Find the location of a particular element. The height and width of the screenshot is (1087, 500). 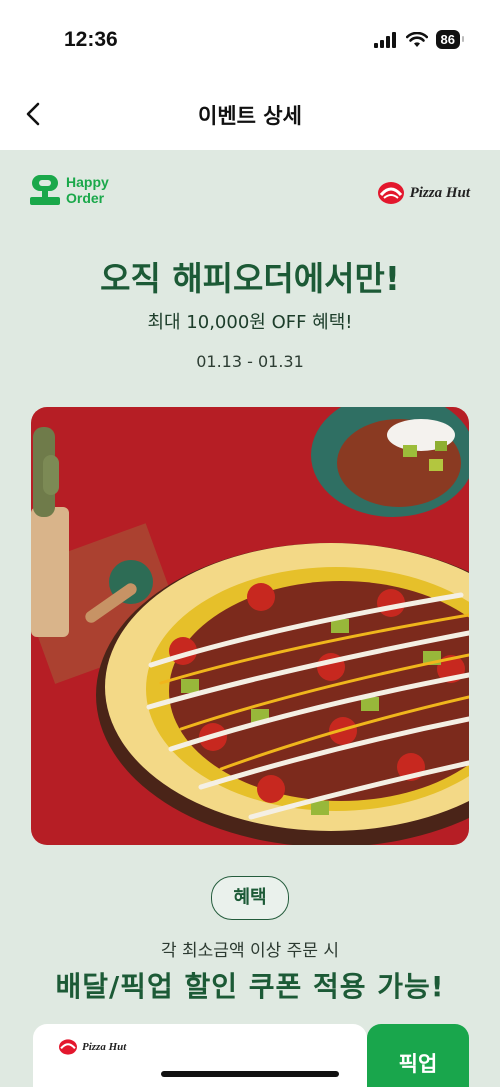

pickup-coupon-button: 픽업 is located at coordinates (418, 1055).